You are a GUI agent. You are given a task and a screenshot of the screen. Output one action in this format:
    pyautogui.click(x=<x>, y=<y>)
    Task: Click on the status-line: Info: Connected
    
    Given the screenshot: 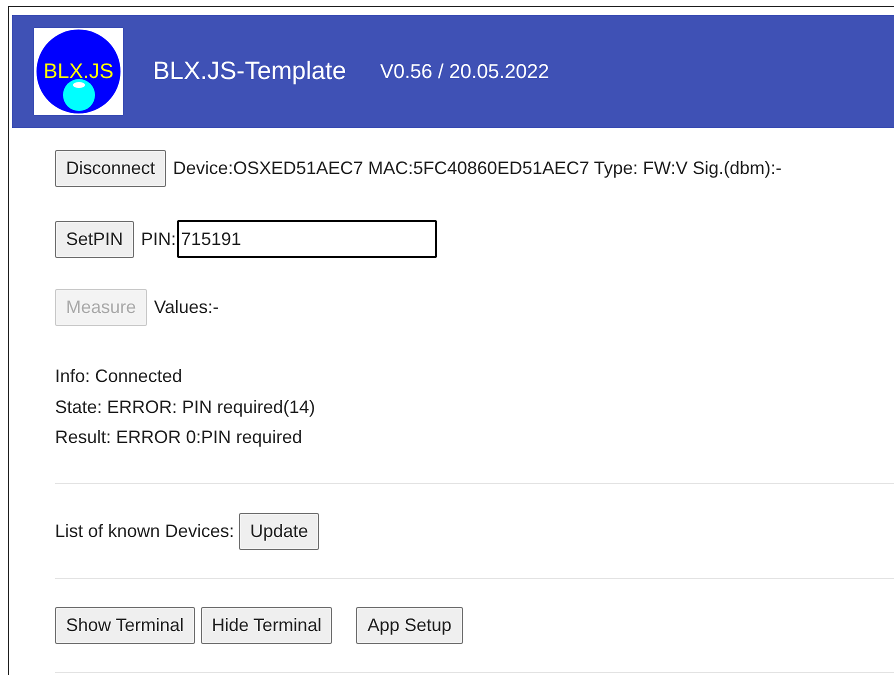 What is the action you would take?
    pyautogui.click(x=119, y=376)
    